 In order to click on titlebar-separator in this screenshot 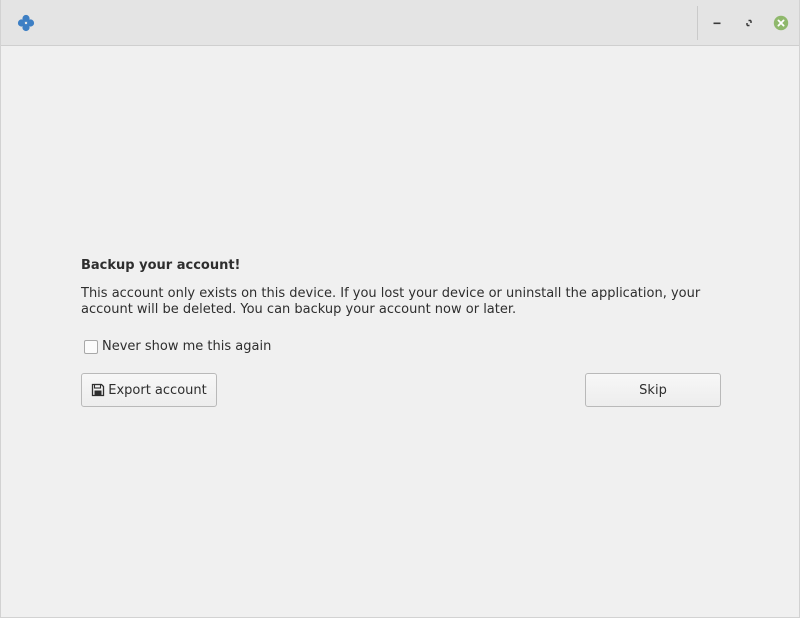, I will do `click(697, 23)`.